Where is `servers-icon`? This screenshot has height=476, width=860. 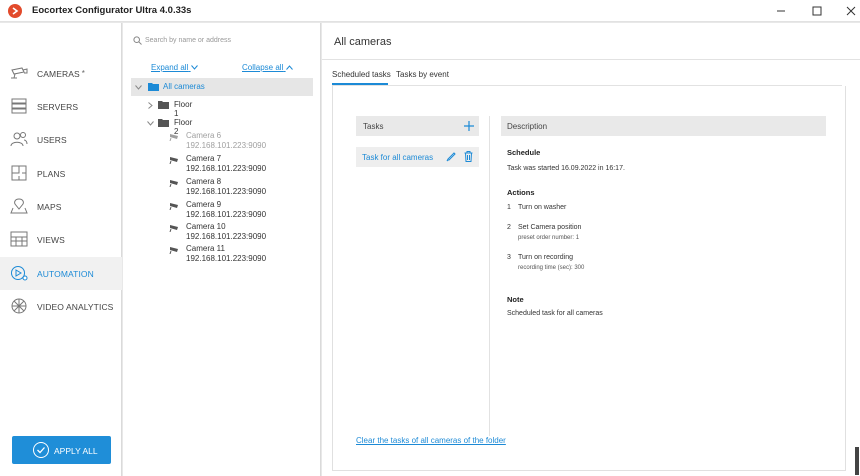
servers-icon is located at coordinates (19, 106).